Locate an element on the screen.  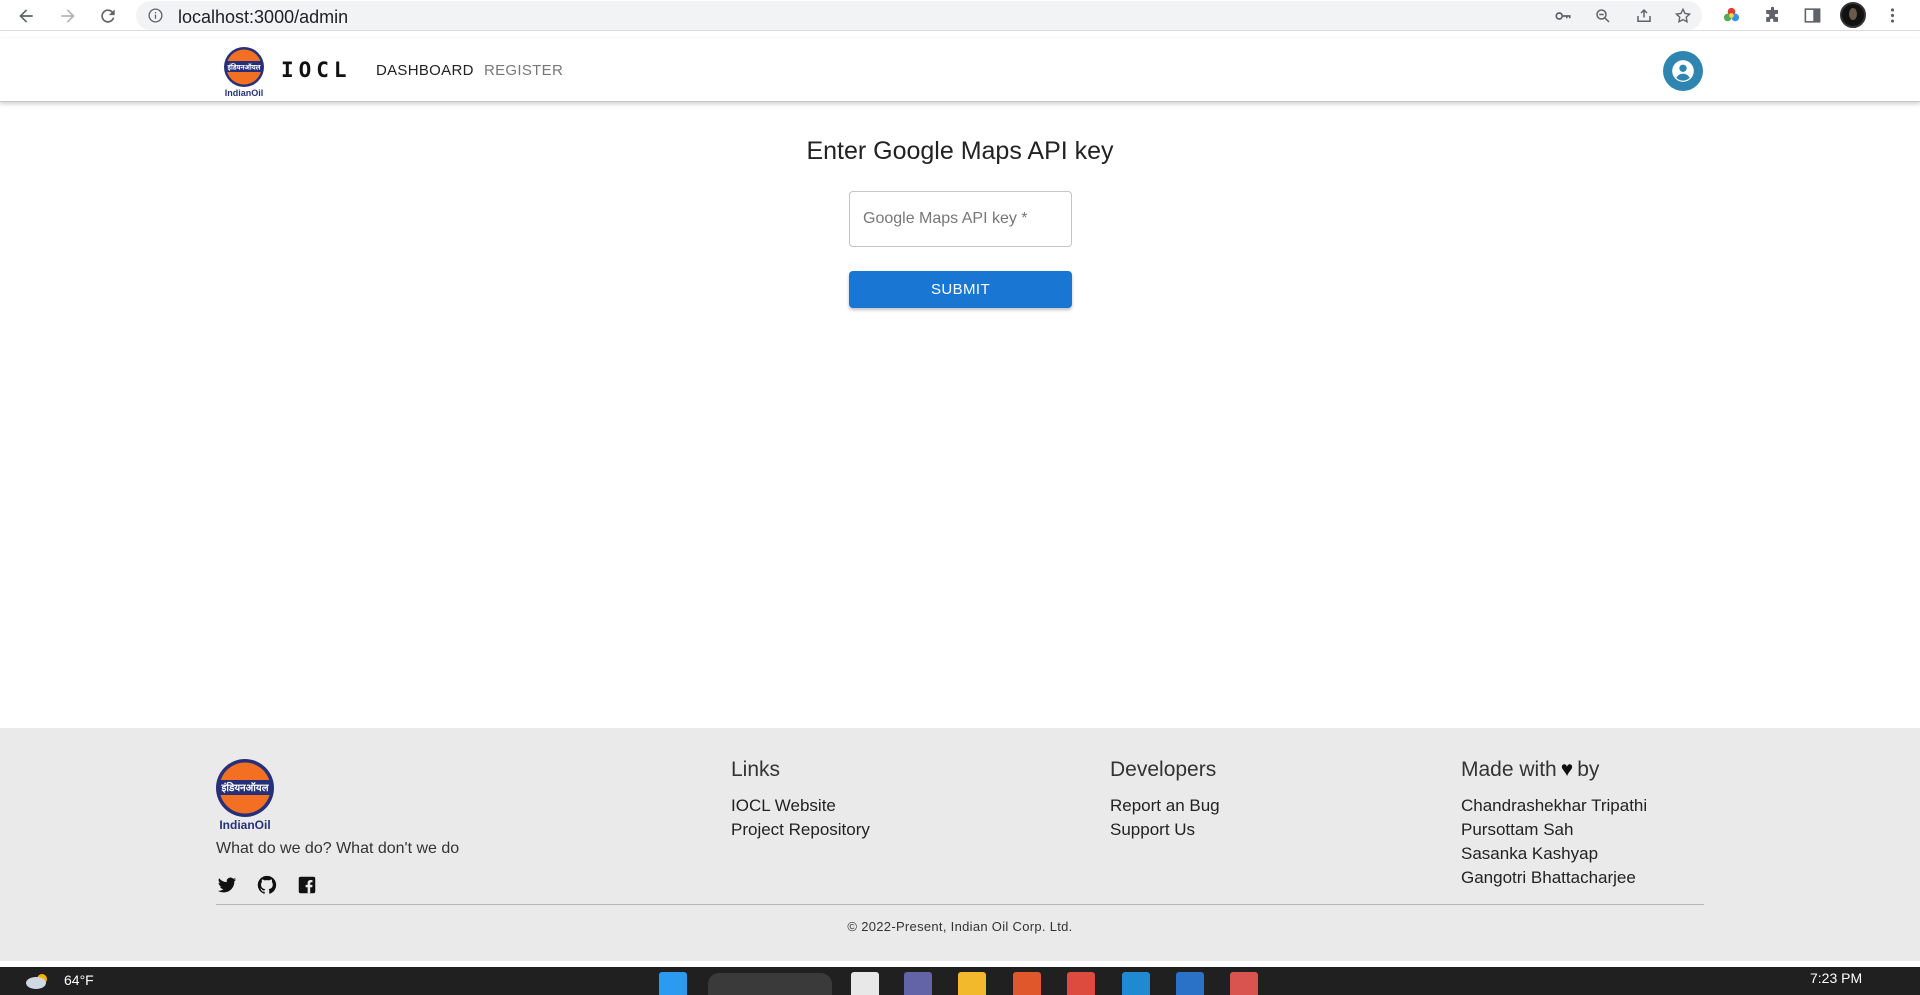
reload-button is located at coordinates (108, 16).